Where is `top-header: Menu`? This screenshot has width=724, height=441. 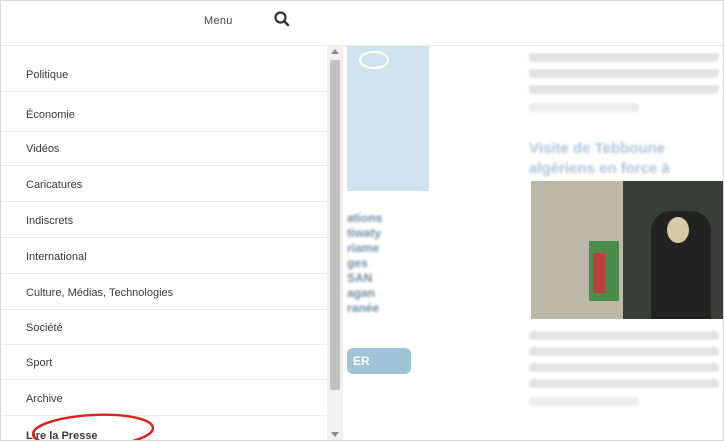
top-header: Menu is located at coordinates (362, 23).